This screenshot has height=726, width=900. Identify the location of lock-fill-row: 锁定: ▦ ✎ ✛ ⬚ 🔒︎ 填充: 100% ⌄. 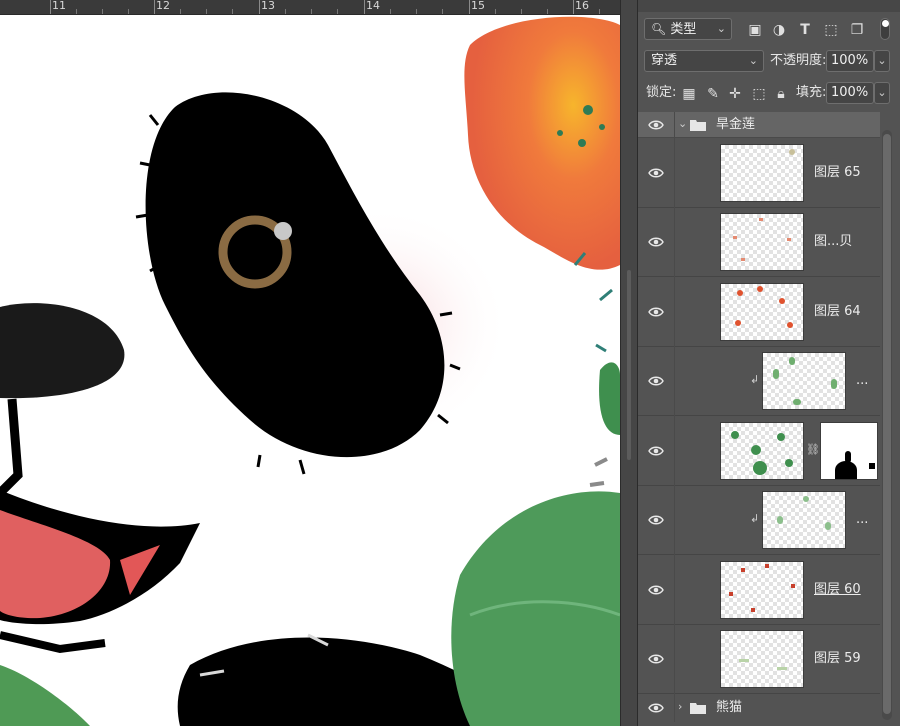
(769, 94).